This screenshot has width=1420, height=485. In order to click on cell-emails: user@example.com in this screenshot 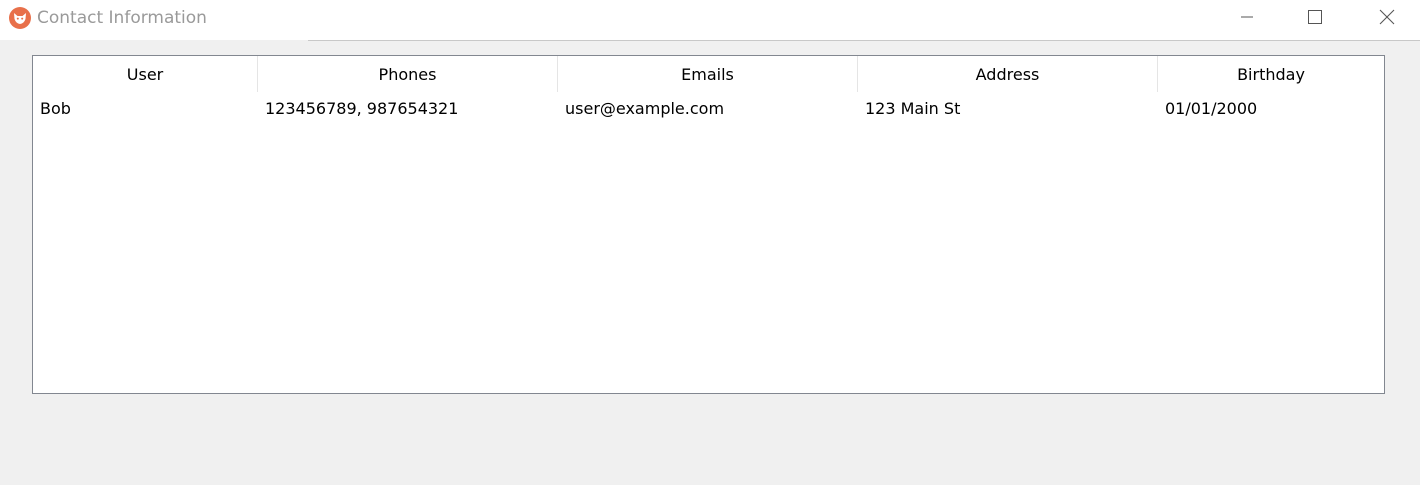, I will do `click(645, 108)`.